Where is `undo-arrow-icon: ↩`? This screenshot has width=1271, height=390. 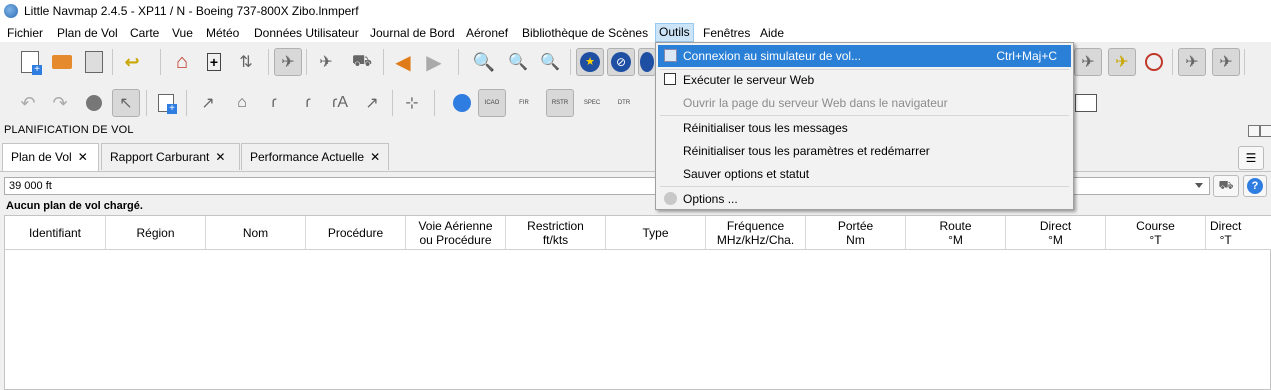
undo-arrow-icon: ↩ is located at coordinates (132, 62).